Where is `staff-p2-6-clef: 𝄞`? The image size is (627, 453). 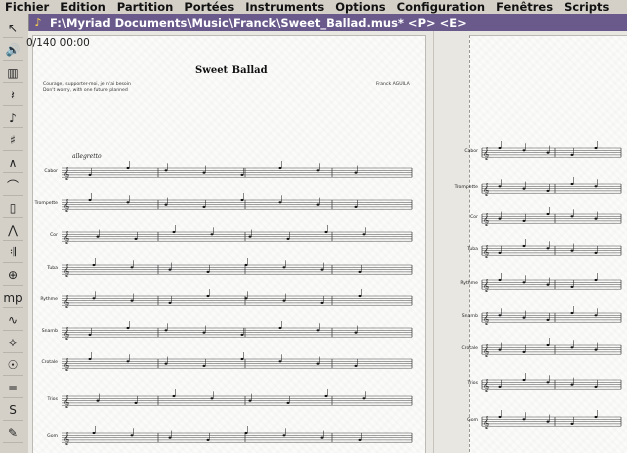
staff-p2-6-clef: 𝄞 is located at coordinates (486, 350).